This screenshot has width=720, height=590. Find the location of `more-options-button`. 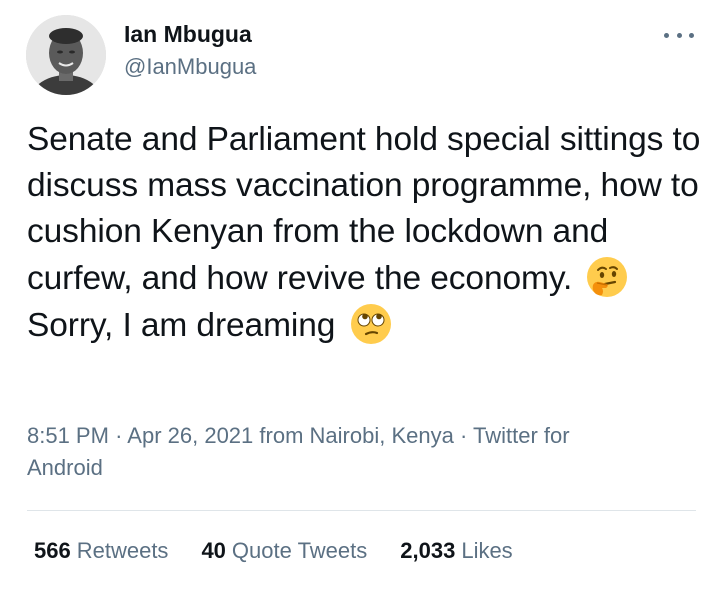

more-options-button is located at coordinates (679, 35).